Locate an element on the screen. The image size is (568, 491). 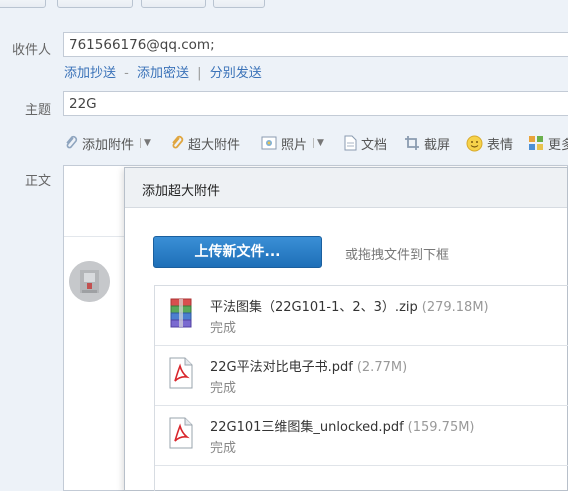
dialog-header: 添加超大附件 is located at coordinates (346, 188).